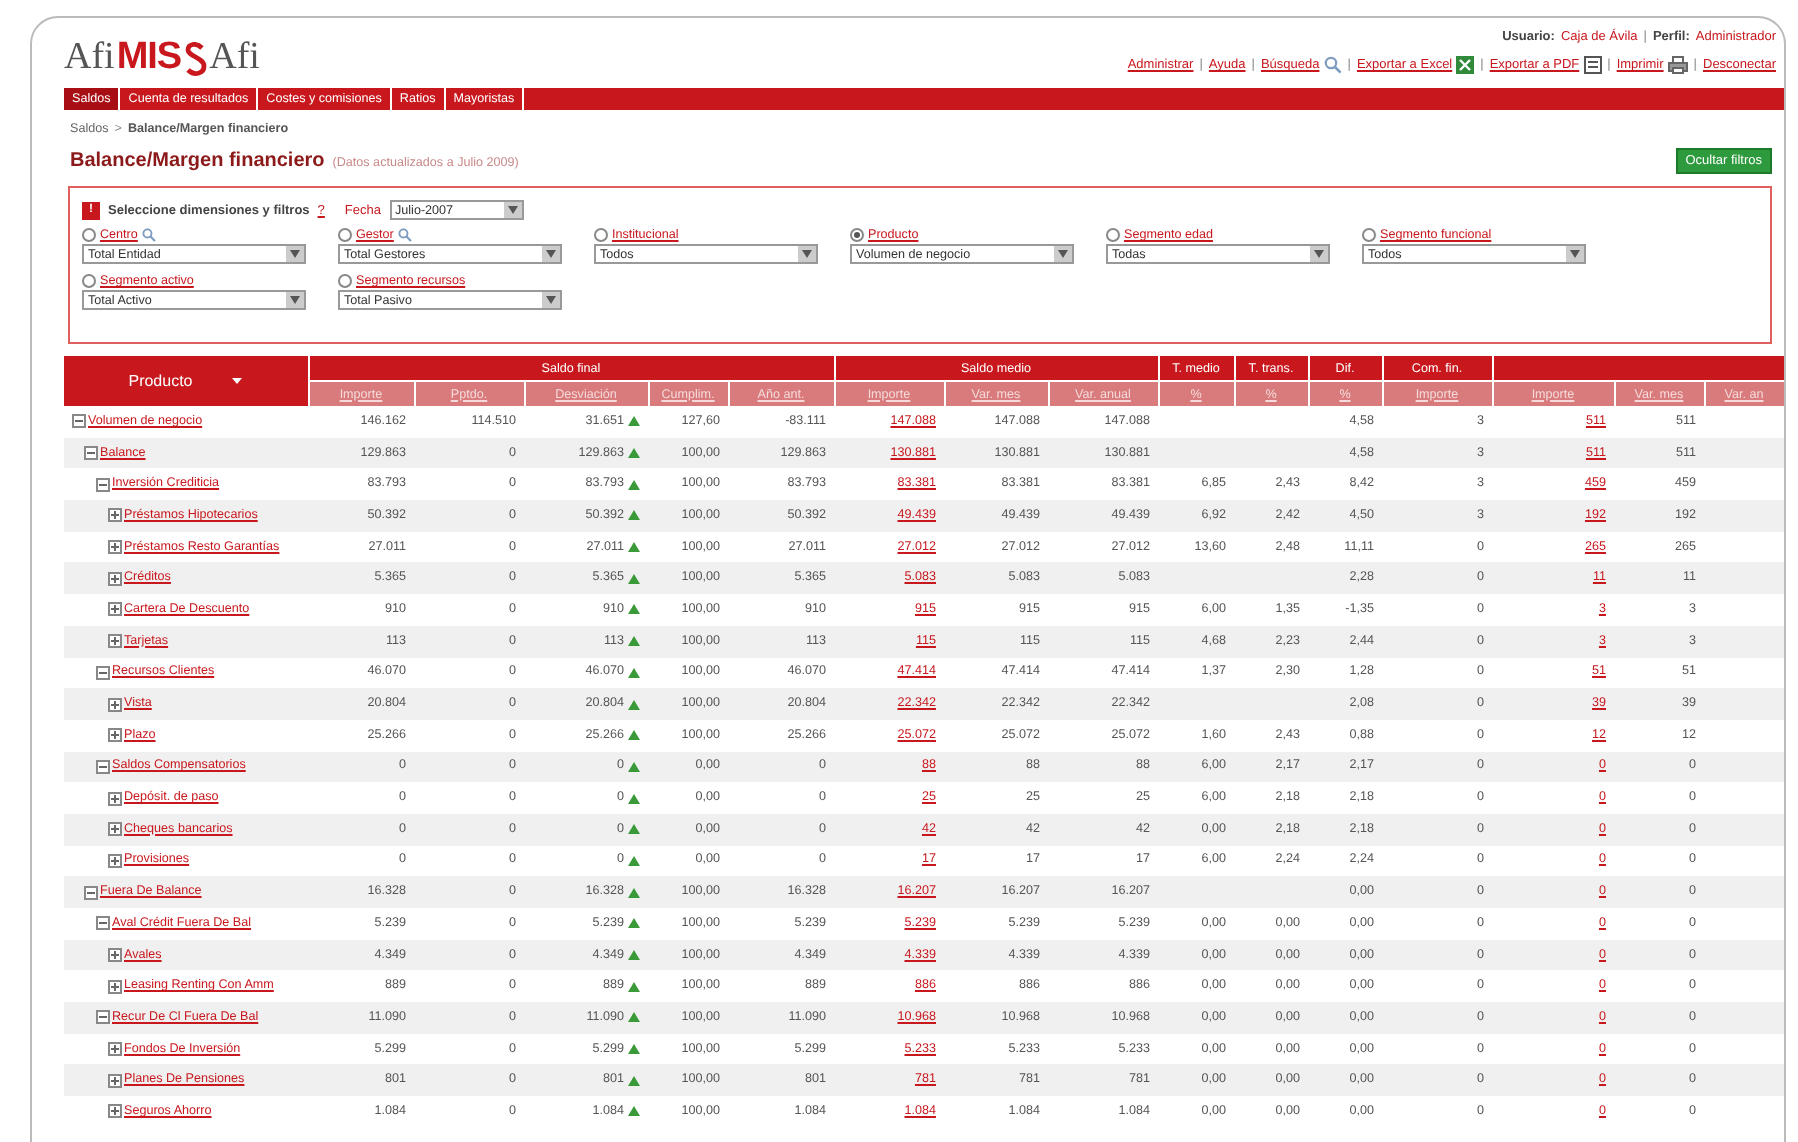  What do you see at coordinates (1465, 65) in the screenshot?
I see `spreadsheet-icon` at bounding box center [1465, 65].